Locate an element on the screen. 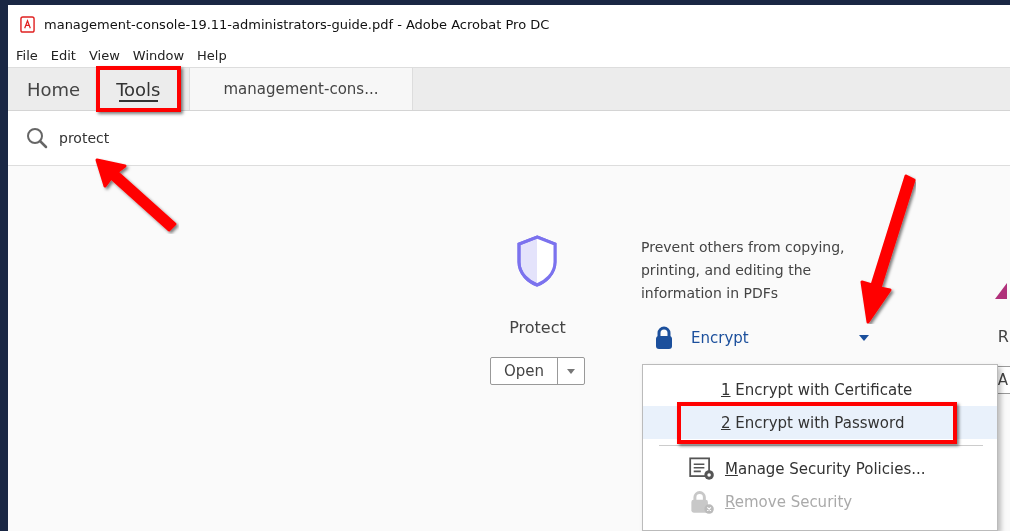 The height and width of the screenshot is (531, 1010). menu-item: File is located at coordinates (27, 55).